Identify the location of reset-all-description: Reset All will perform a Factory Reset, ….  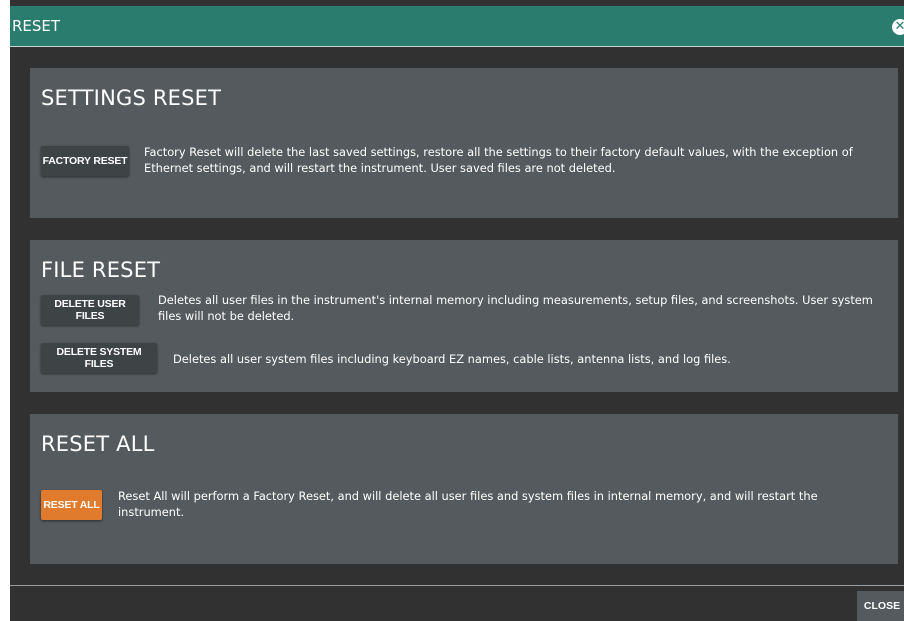
(468, 504).